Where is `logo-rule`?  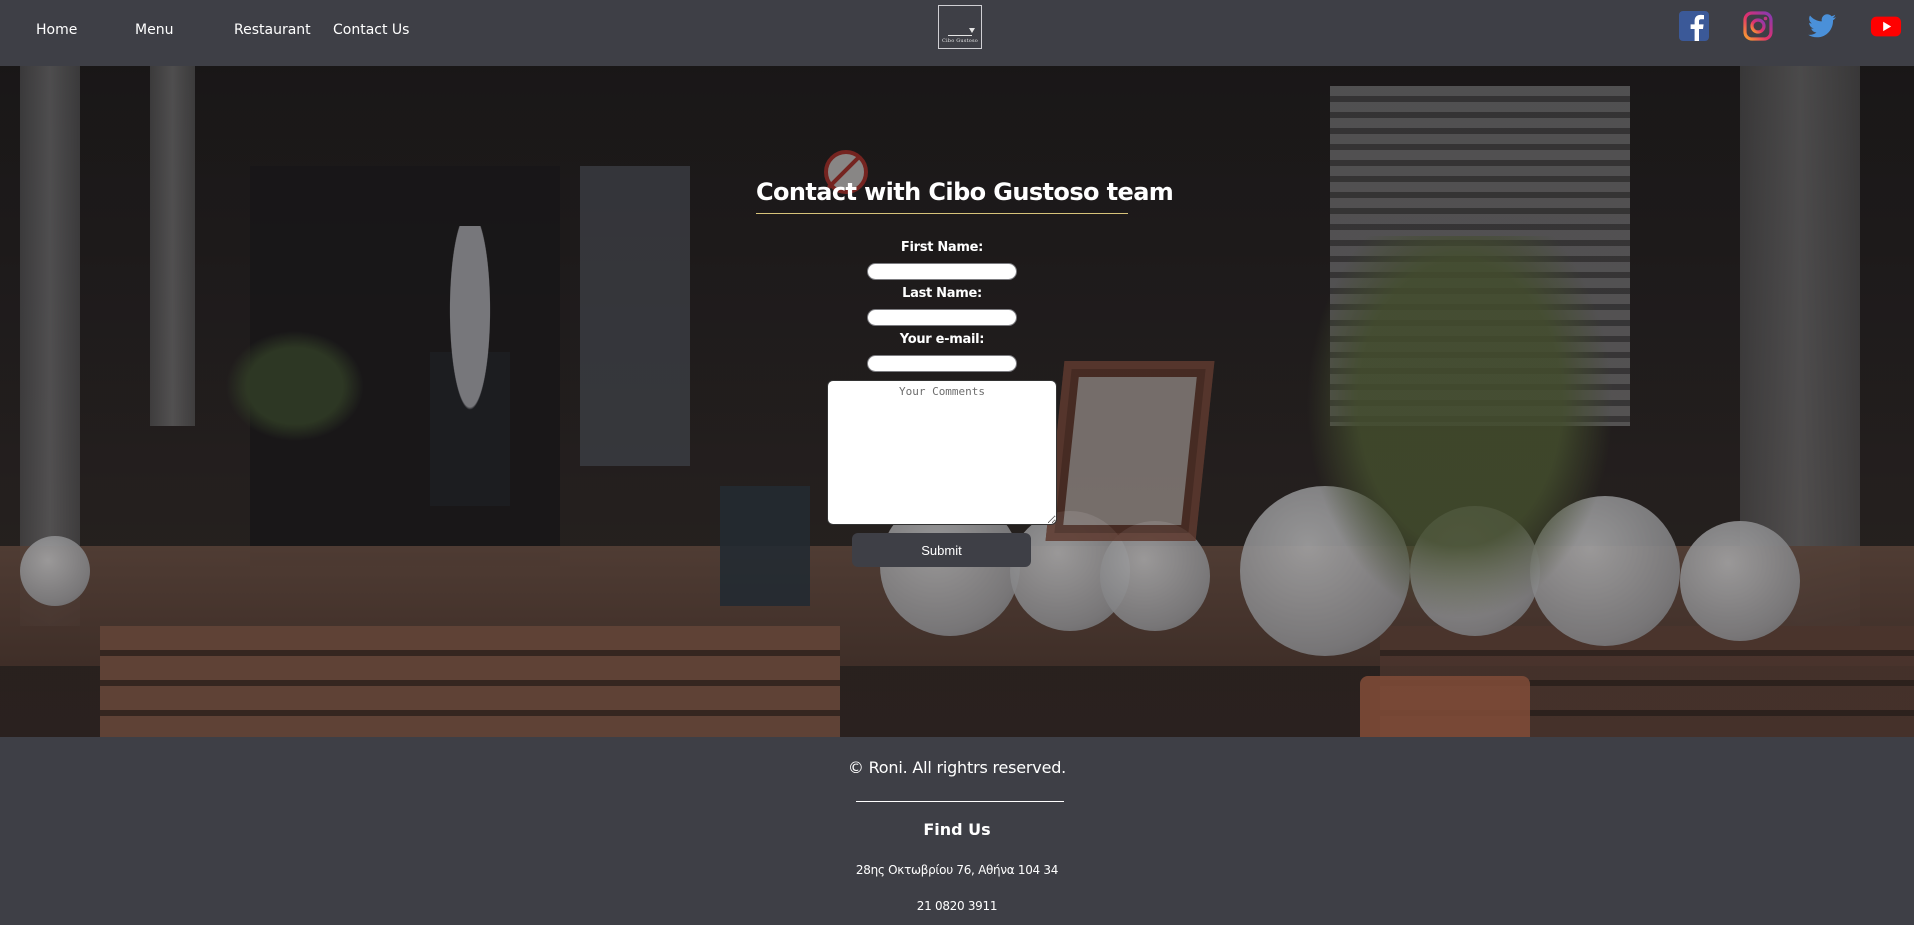 logo-rule is located at coordinates (960, 35).